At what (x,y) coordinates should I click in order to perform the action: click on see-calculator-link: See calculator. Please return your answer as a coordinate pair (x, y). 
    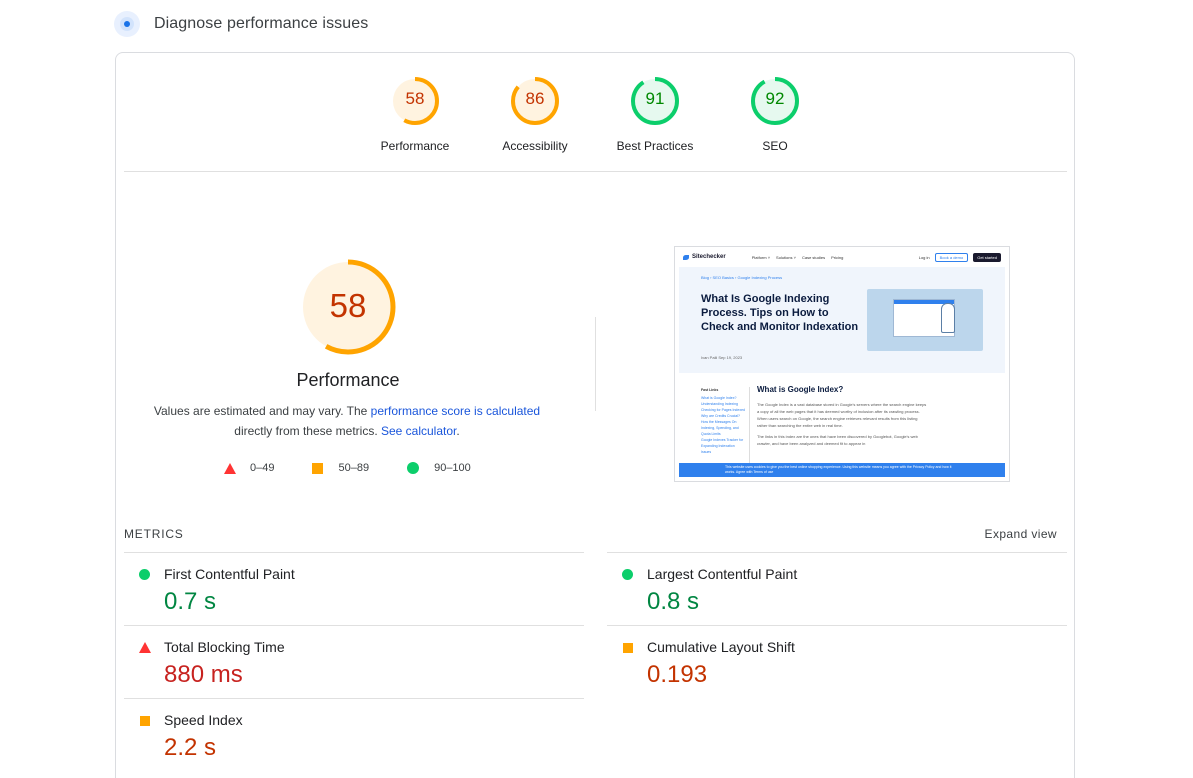
    Looking at the image, I should click on (418, 431).